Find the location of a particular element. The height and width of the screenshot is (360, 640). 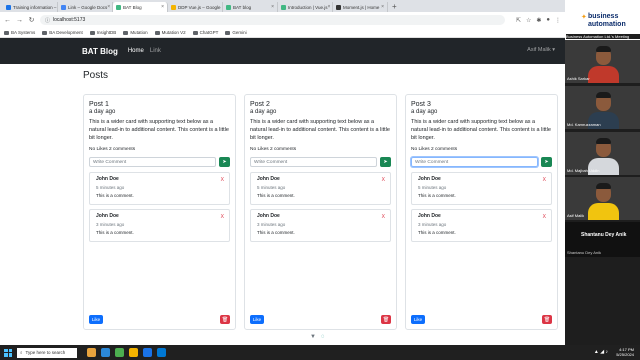

taskbar-search-text: Type here to search is located at coordinates (45, 352).